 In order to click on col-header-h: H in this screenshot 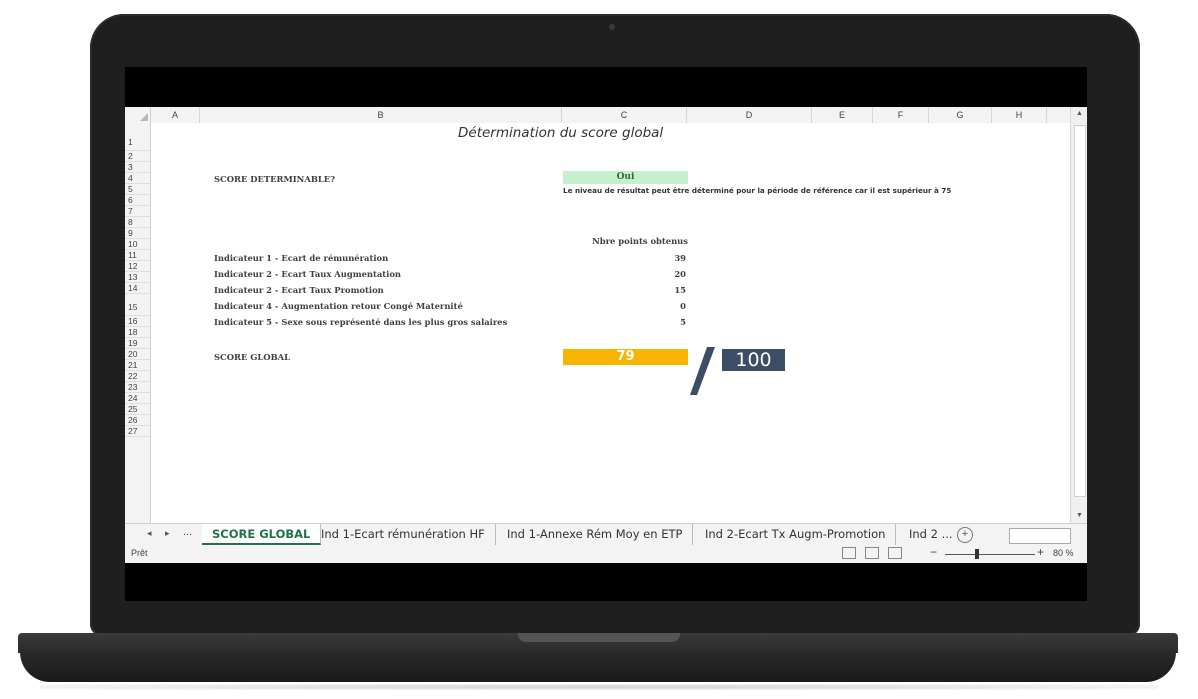, I will do `click(1019, 115)`.